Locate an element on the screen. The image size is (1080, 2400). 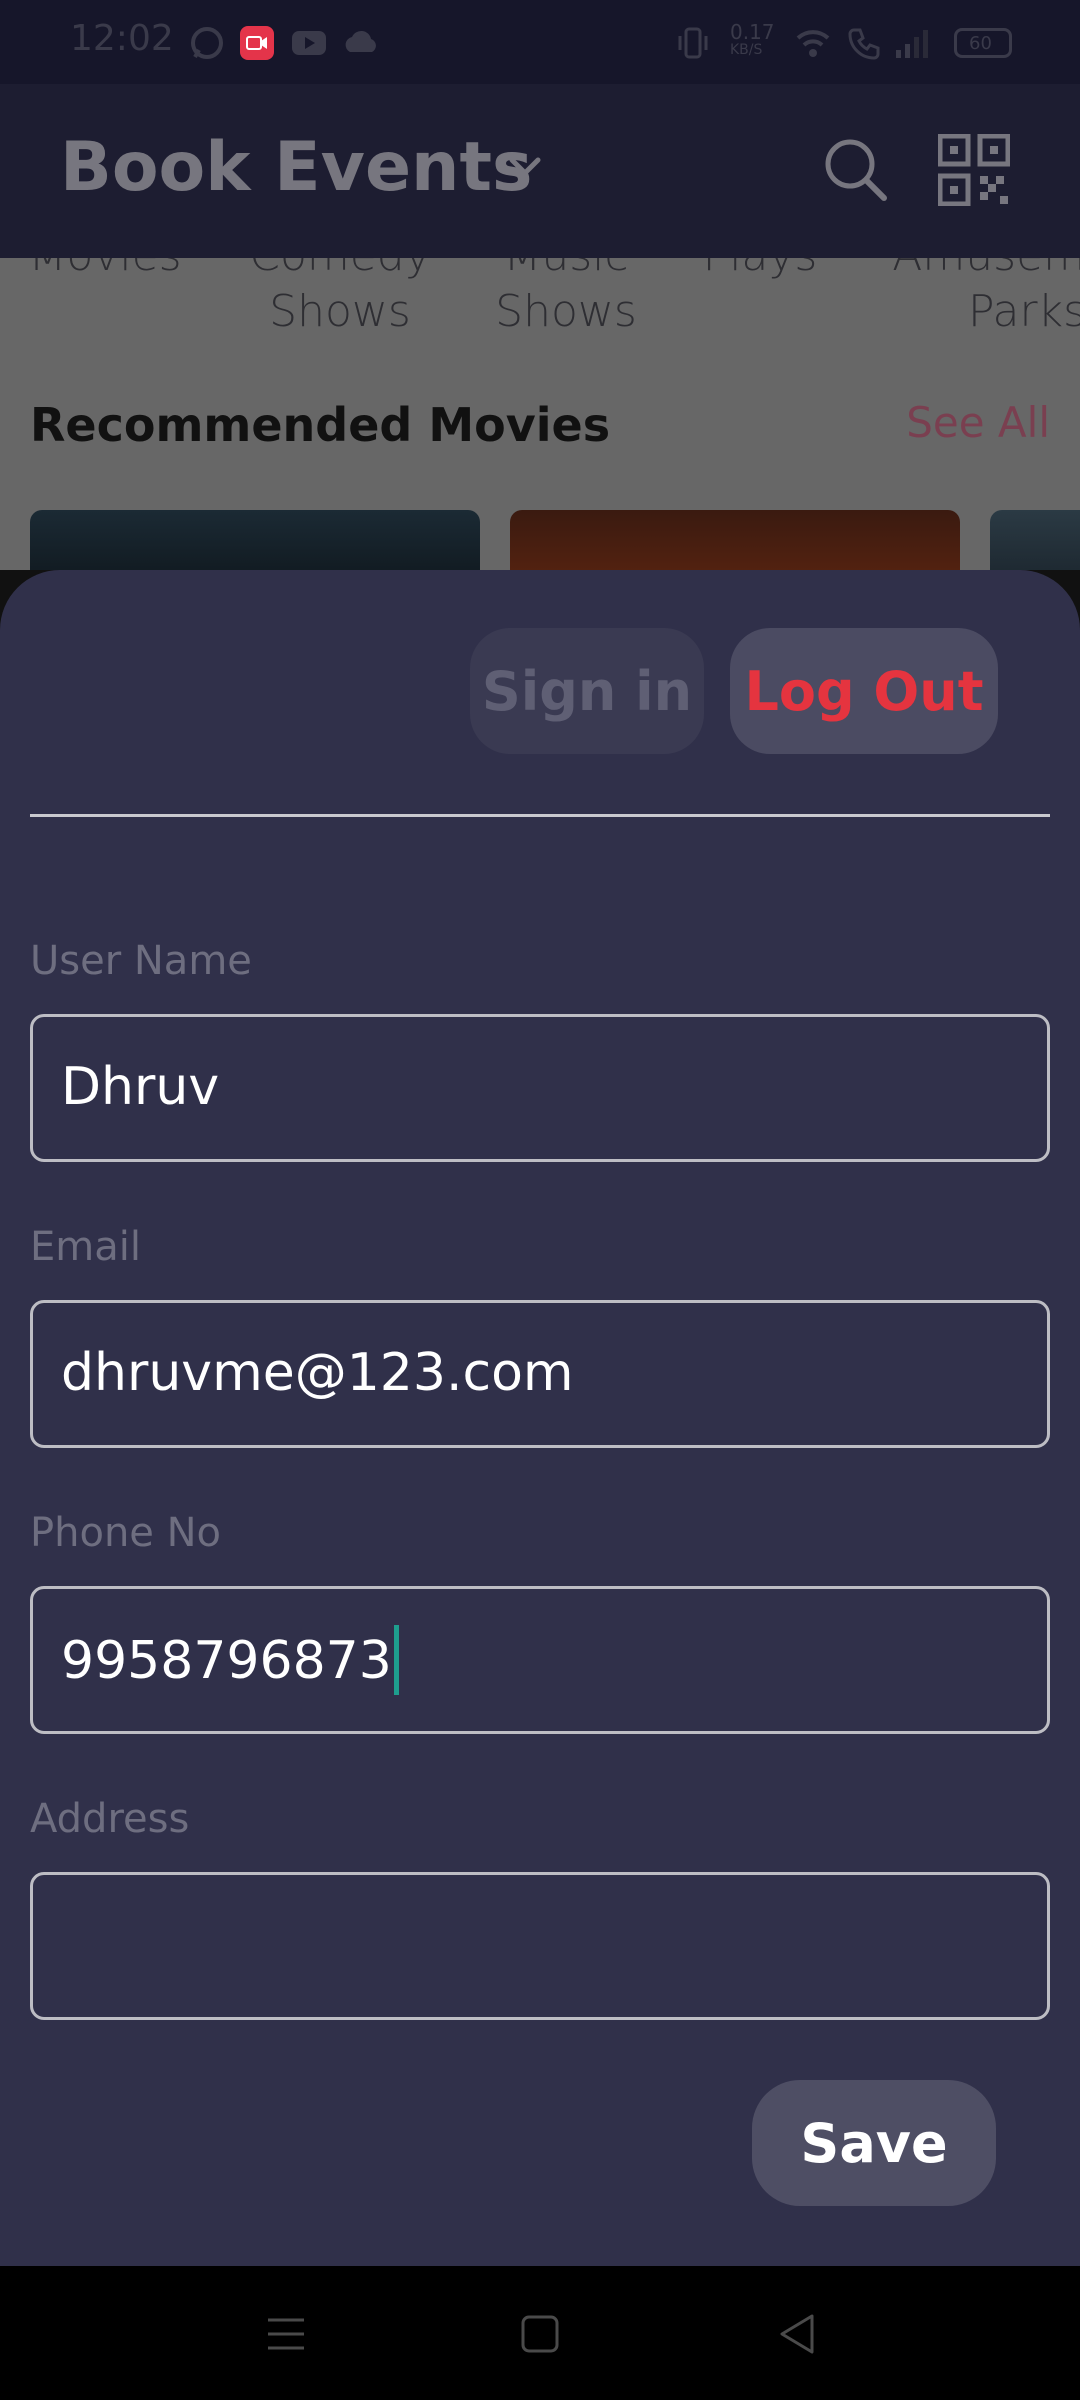
category-comedy-shows: Comedy Shows is located at coordinates (340, 299).